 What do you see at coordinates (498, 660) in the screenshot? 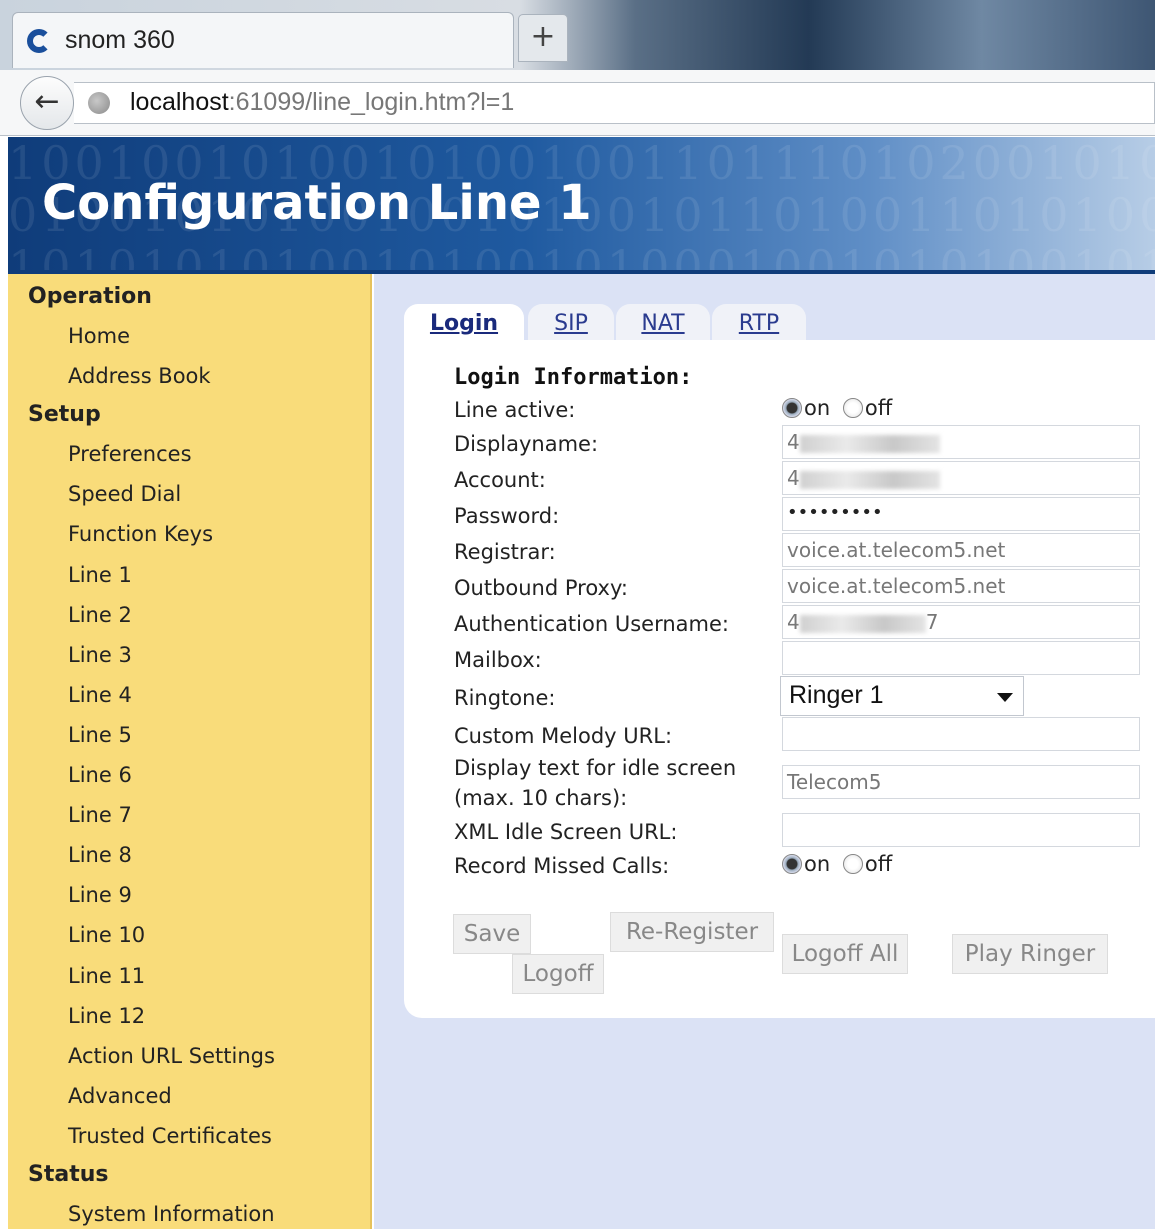
I see `mailbox-label: Mailbox:` at bounding box center [498, 660].